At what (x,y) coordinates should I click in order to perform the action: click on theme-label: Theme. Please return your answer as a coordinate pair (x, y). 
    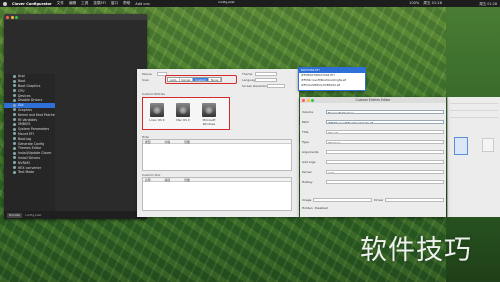
    Looking at the image, I should click on (247, 74).